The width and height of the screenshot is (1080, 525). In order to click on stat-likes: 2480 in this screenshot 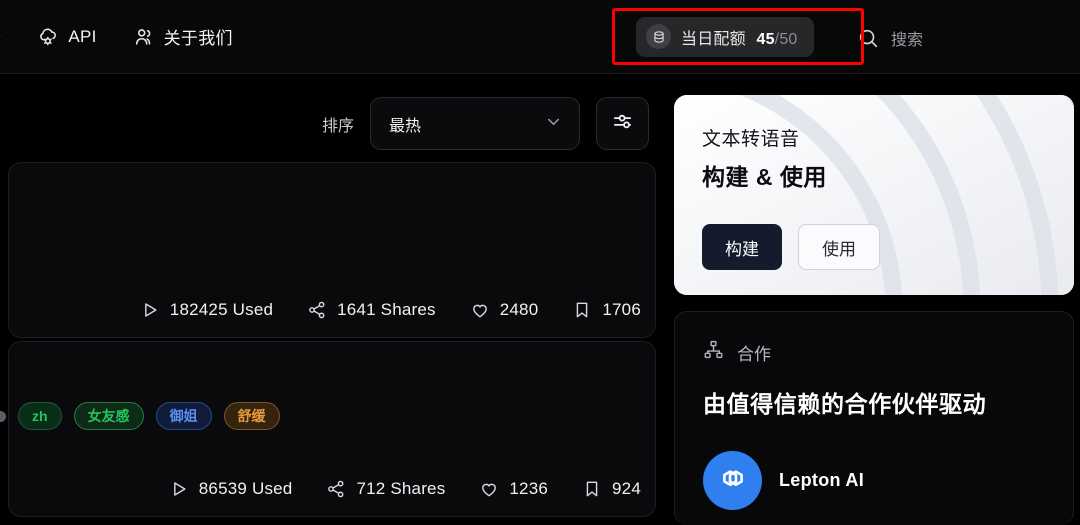, I will do `click(504, 310)`.